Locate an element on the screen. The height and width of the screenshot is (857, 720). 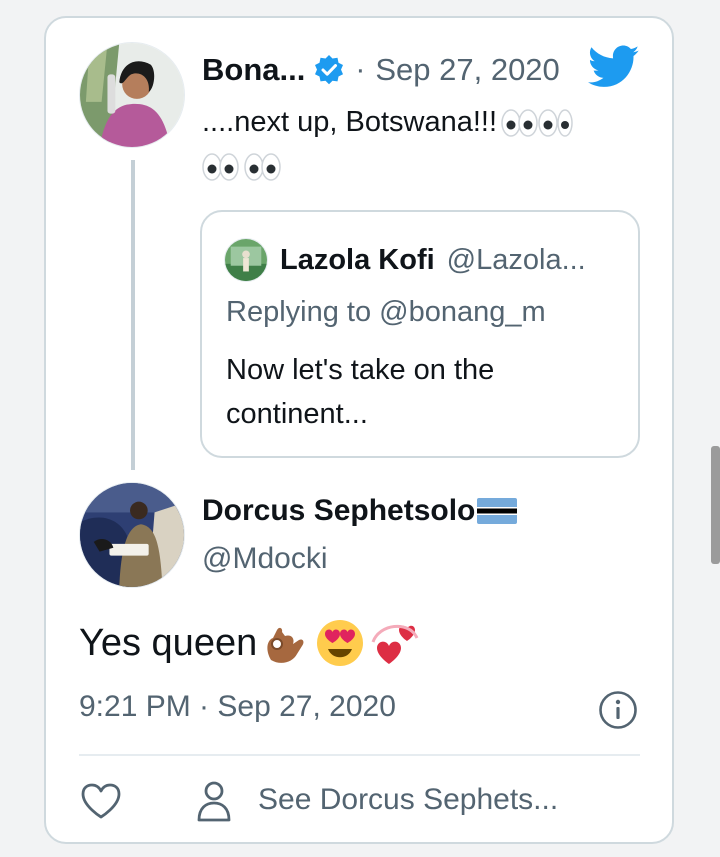
revolving-hearts-emoji-icon is located at coordinates (395, 643).